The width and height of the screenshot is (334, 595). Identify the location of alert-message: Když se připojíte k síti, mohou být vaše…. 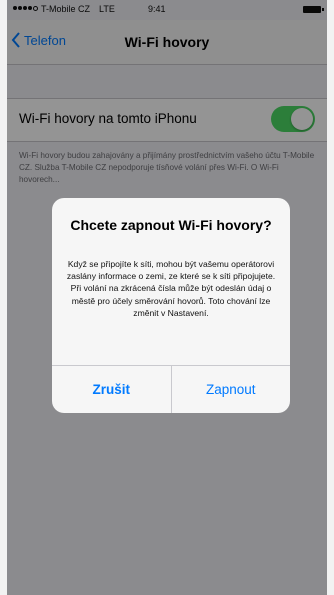
(171, 288).